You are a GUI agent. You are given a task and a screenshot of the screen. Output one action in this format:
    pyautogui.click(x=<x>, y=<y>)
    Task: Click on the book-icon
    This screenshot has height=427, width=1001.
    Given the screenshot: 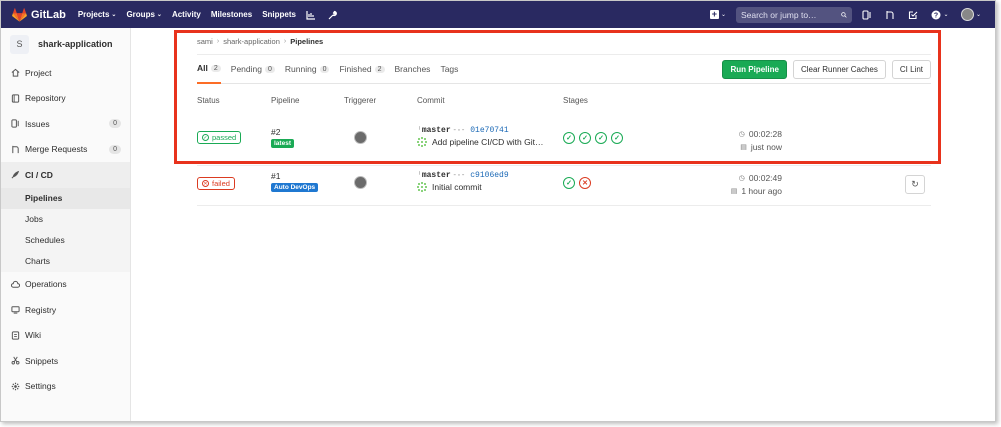 What is the action you would take?
    pyautogui.click(x=15, y=98)
    